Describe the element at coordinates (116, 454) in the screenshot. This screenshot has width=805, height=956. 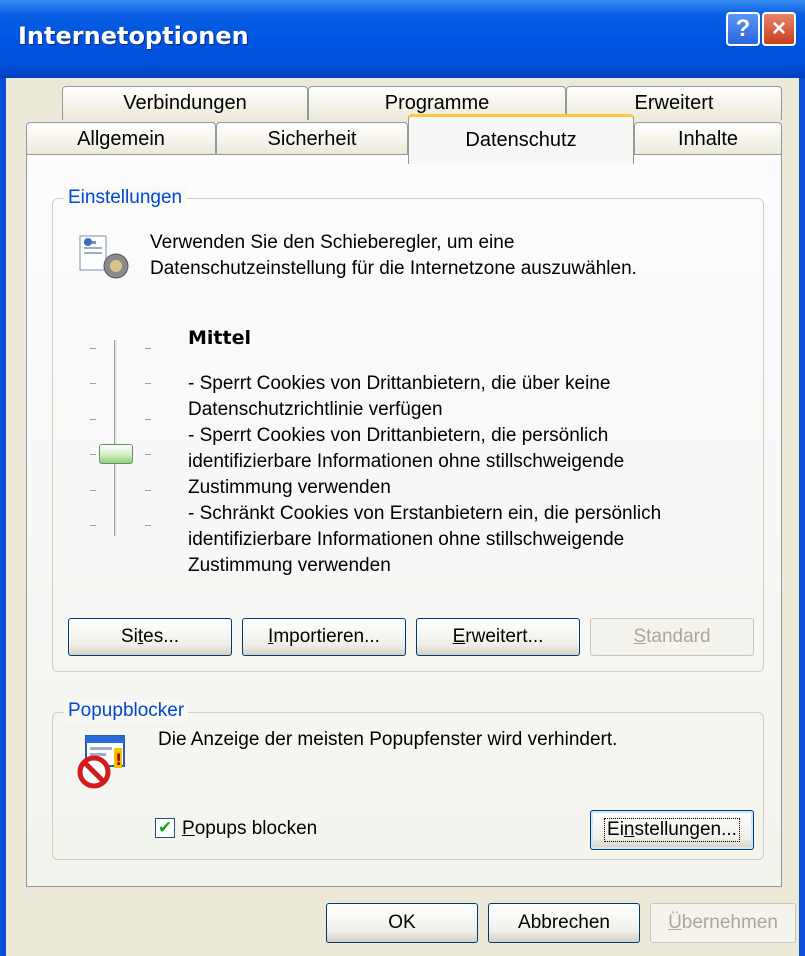
I see `slider-thumb` at that location.